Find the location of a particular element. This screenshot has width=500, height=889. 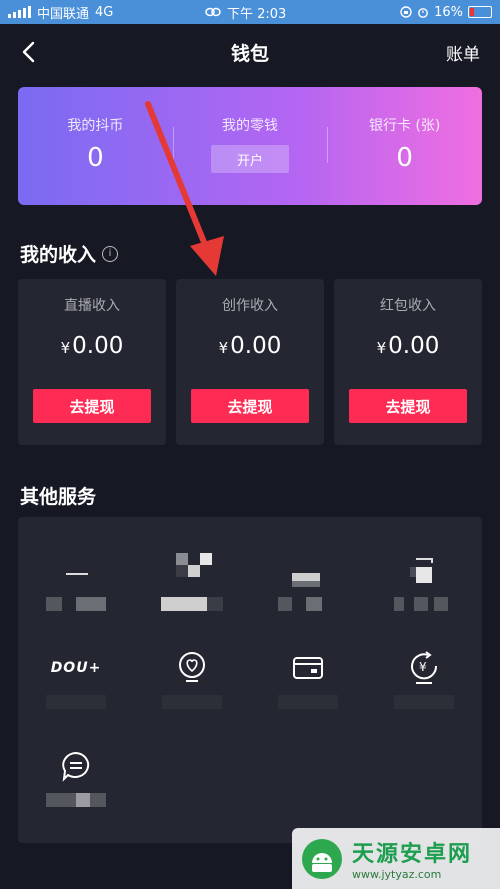

change-label: 我的零钱 is located at coordinates (250, 126).